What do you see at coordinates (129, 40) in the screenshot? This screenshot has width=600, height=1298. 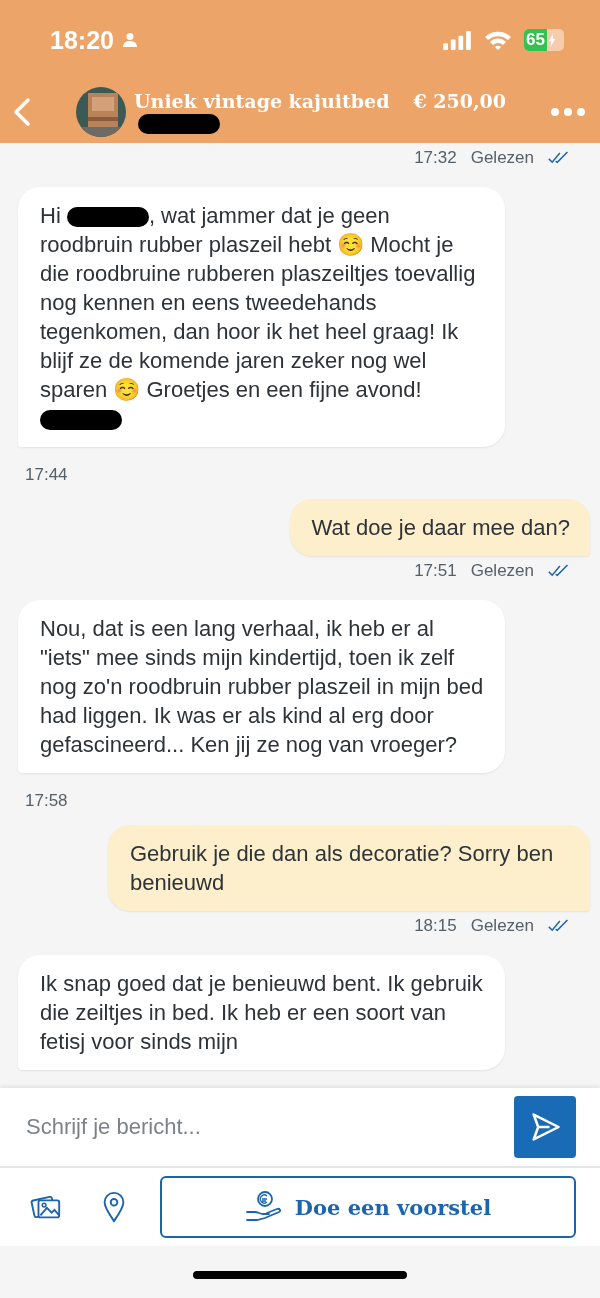 I see `person-icon` at bounding box center [129, 40].